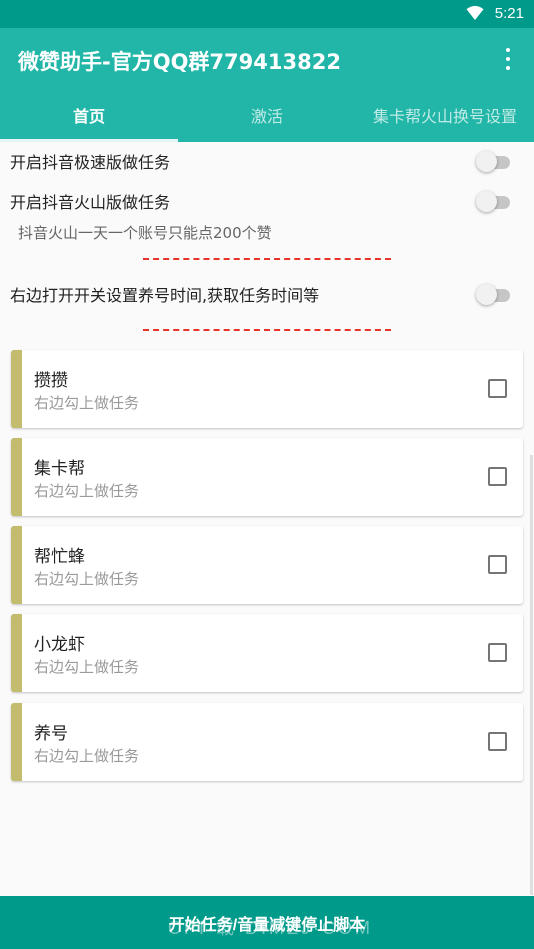 The height and width of the screenshot is (949, 534). Describe the element at coordinates (145, 233) in the screenshot. I see `huoshan-limit-note: 抖音火山一天一个账号只能点200个赞` at that location.